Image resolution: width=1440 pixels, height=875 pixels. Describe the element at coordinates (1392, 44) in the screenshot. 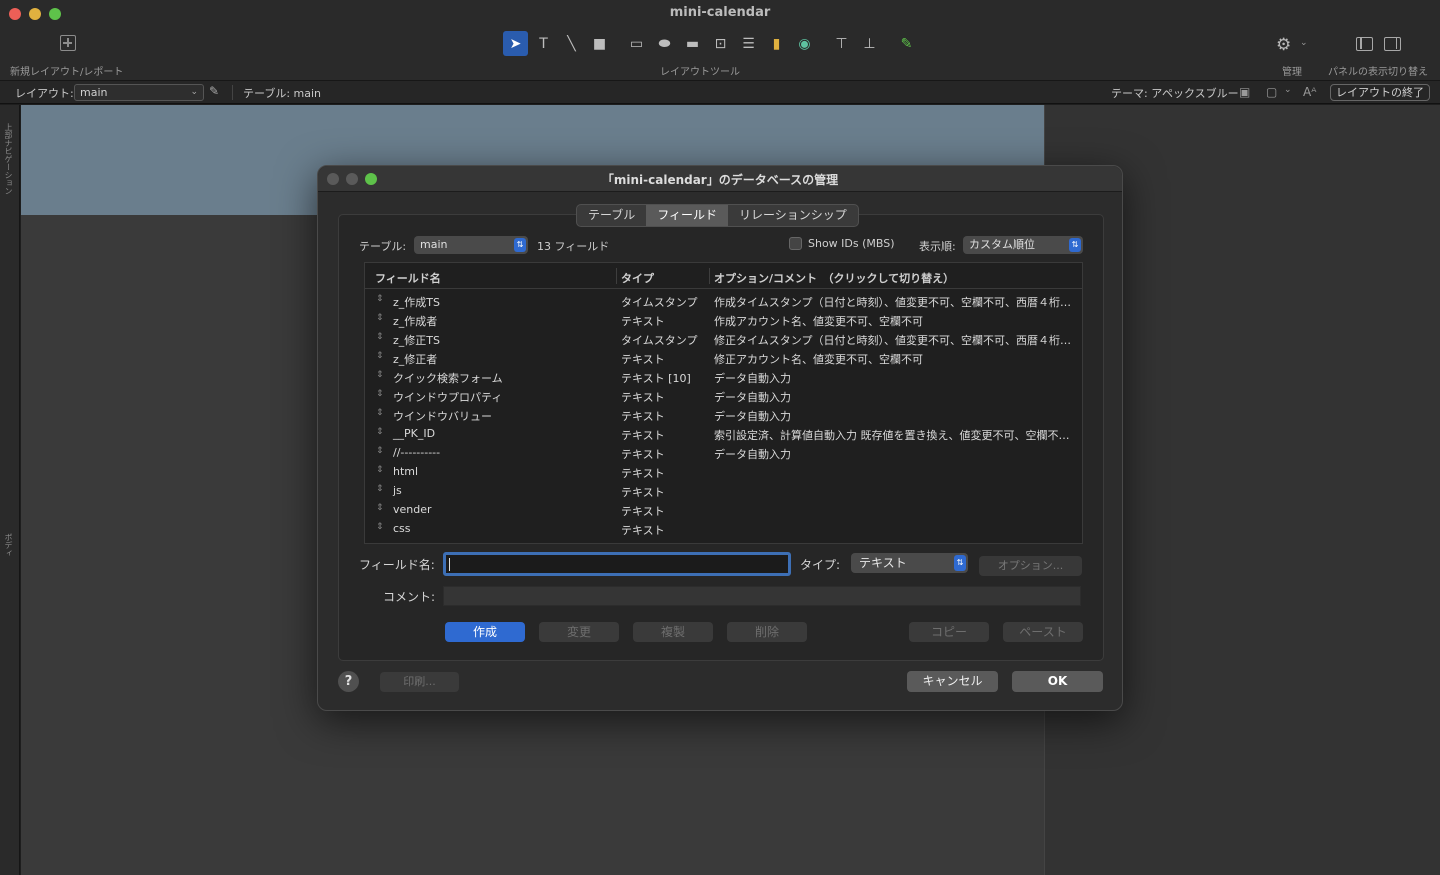

I see `right-panel-icon` at that location.